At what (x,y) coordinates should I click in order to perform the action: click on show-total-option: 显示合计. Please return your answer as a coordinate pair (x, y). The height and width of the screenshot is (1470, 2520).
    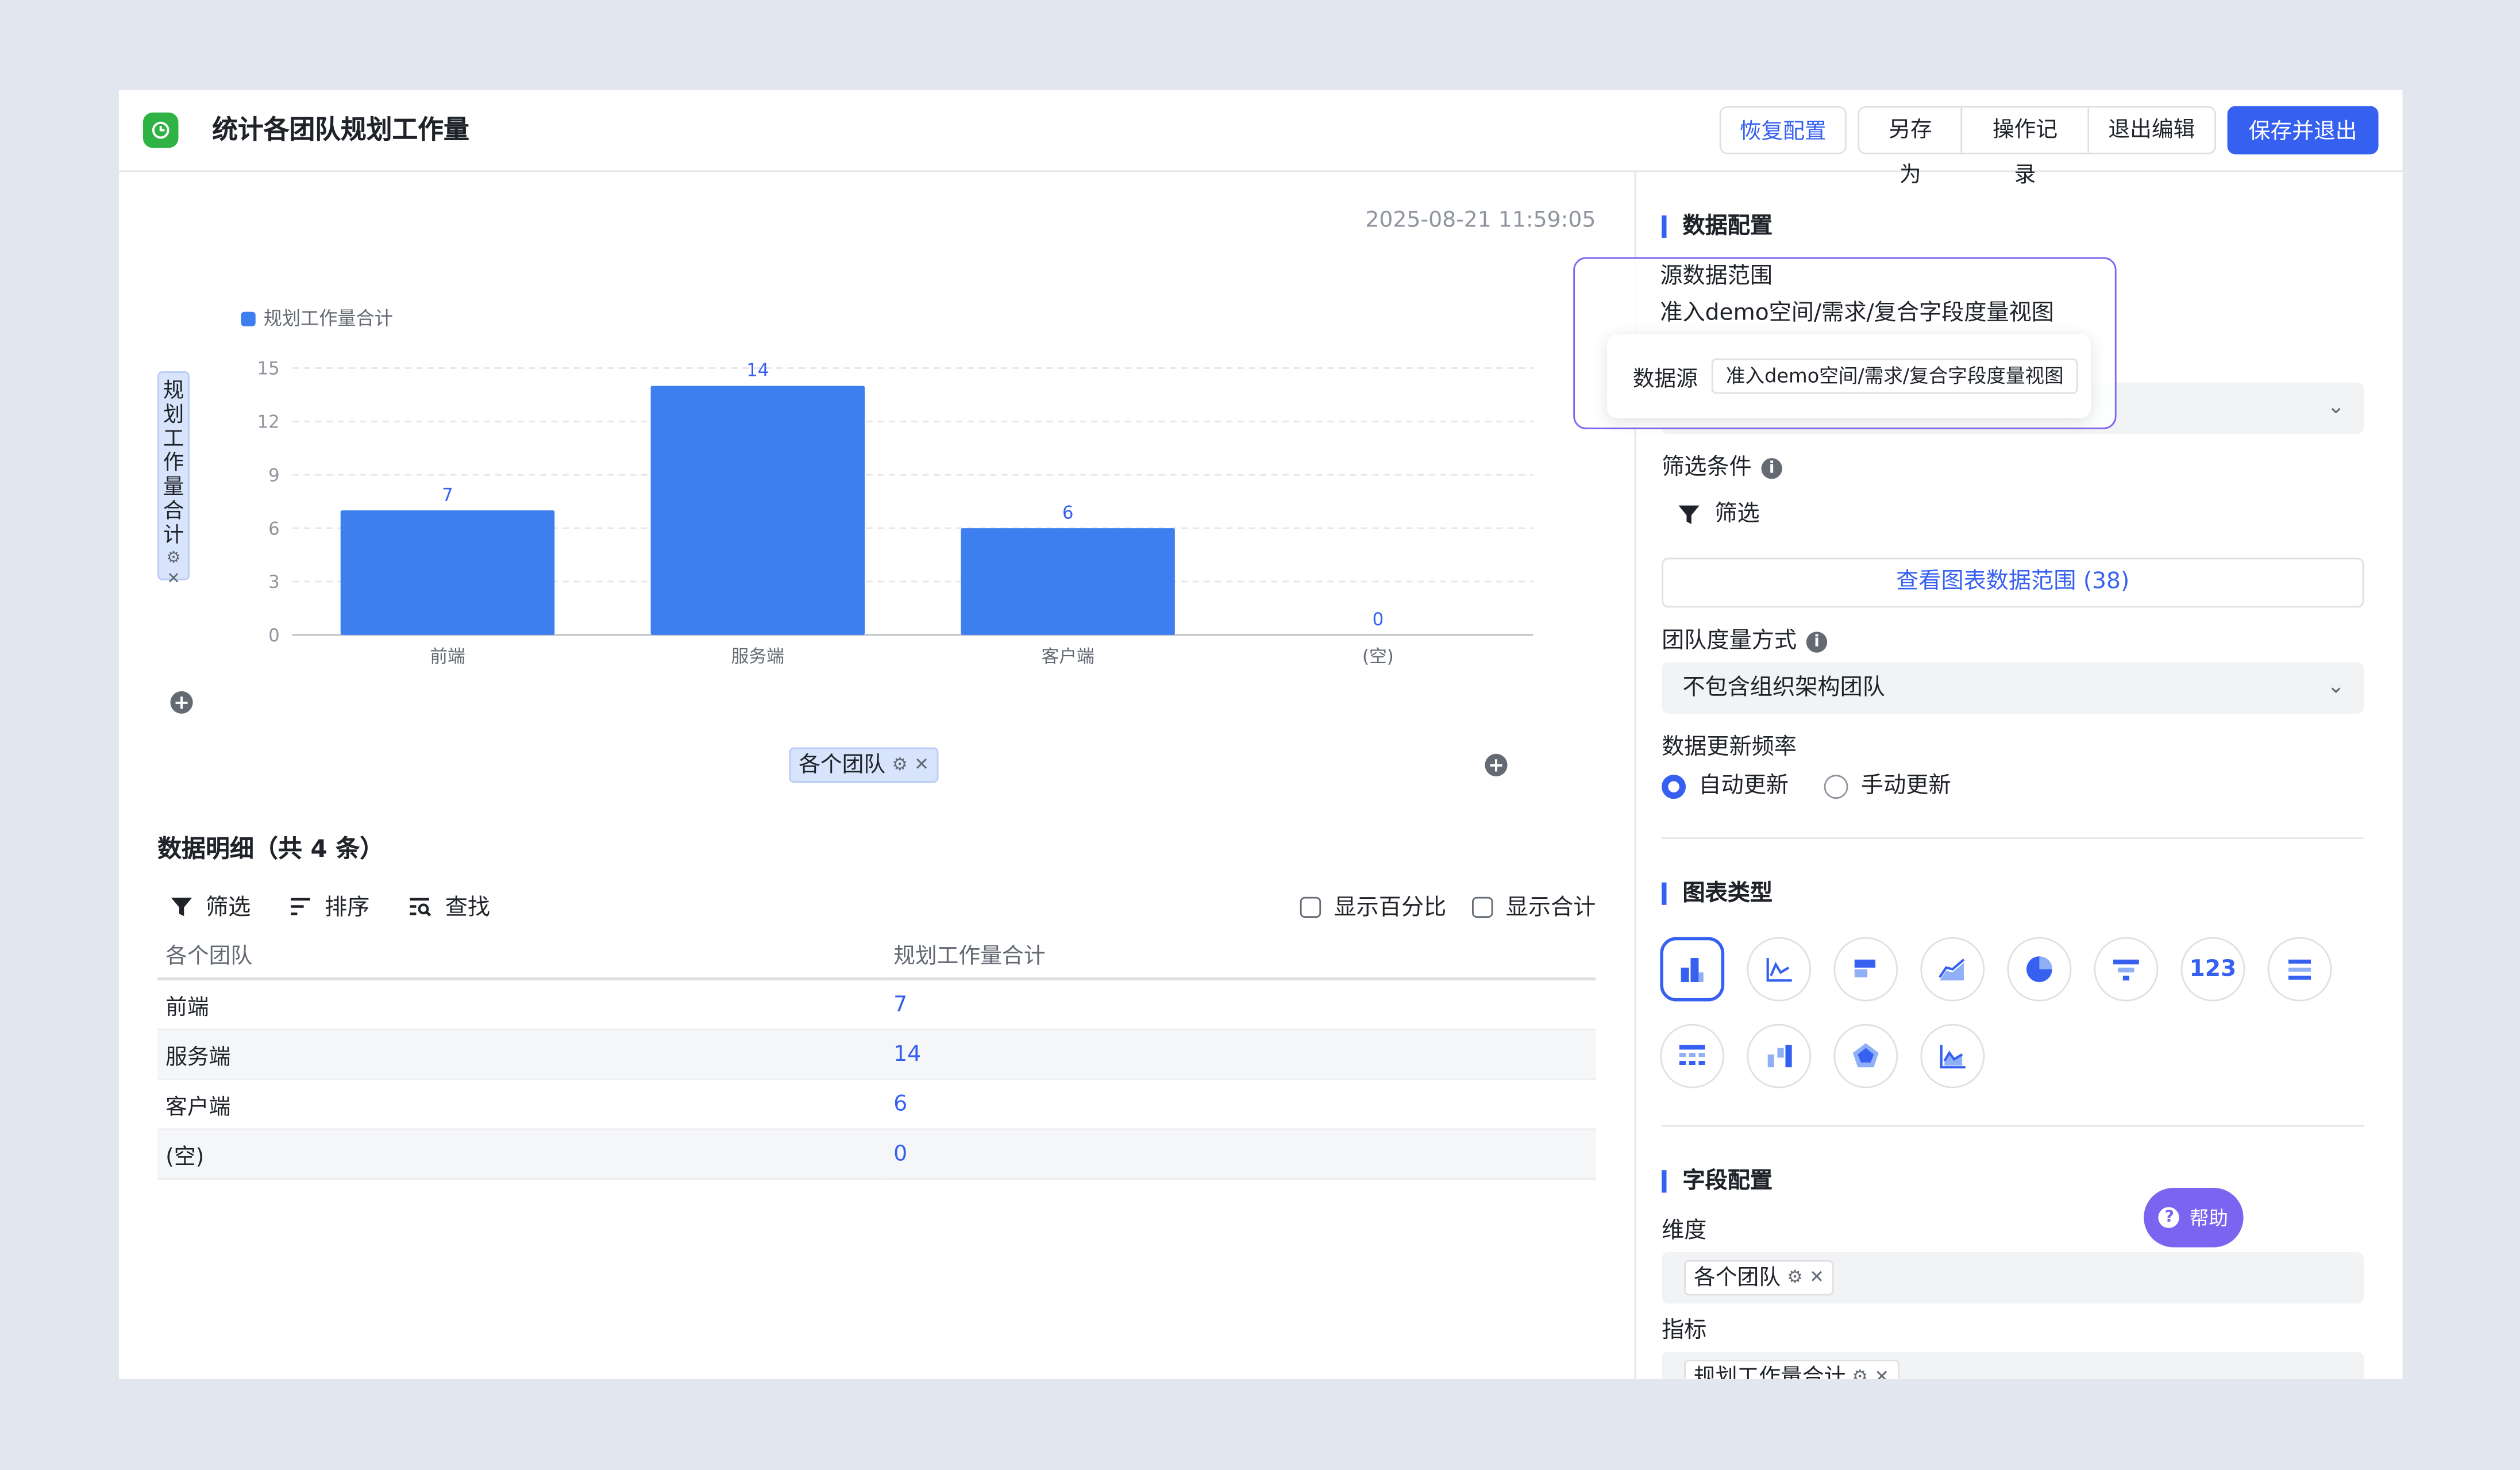
    Looking at the image, I should click on (1534, 907).